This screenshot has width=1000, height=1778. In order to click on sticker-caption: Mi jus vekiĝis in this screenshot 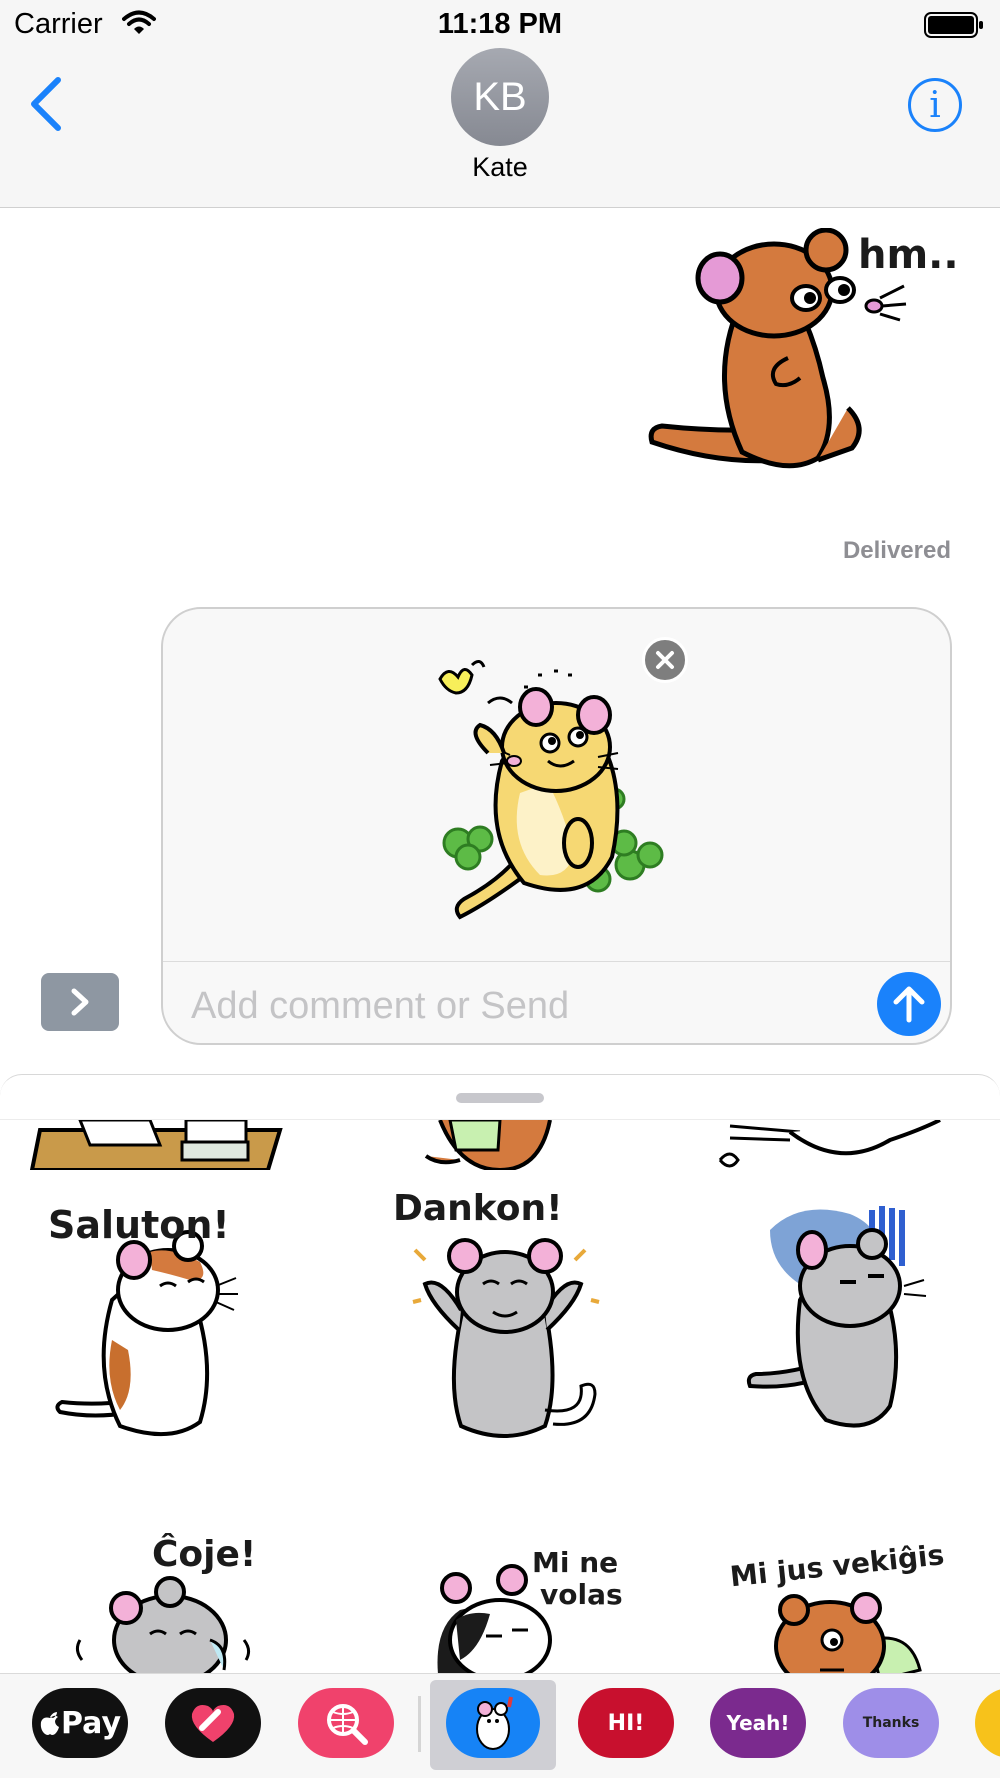, I will do `click(836, 1565)`.